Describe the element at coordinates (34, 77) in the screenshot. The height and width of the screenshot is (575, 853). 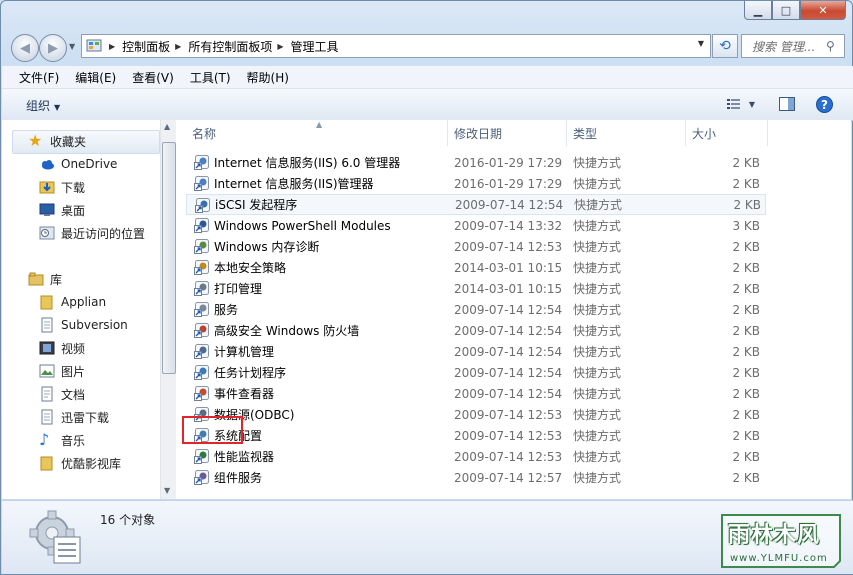
I see `menu-file: 文件(F)` at that location.